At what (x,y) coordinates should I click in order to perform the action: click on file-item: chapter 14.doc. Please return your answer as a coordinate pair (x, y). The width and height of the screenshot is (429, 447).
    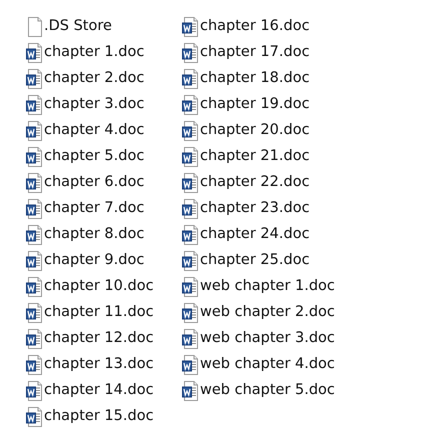
    Looking at the image, I should click on (90, 391).